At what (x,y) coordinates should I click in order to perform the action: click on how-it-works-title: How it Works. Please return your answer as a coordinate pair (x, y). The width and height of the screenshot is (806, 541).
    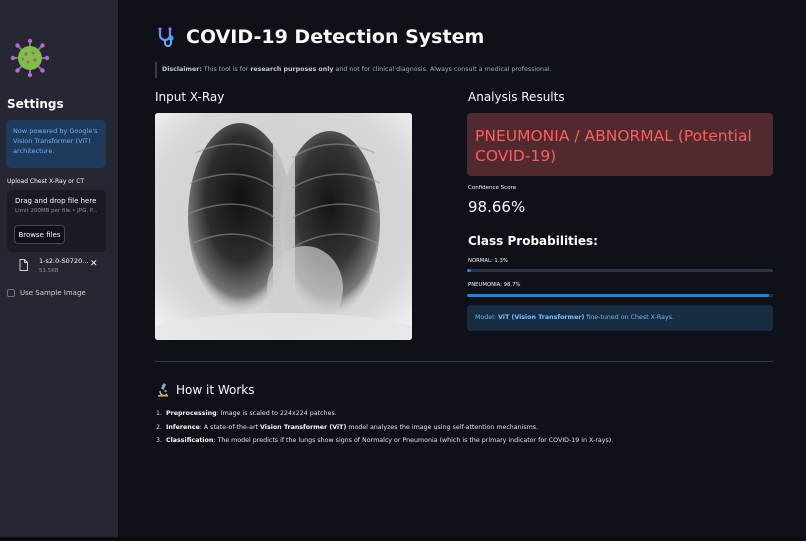
    Looking at the image, I should click on (215, 390).